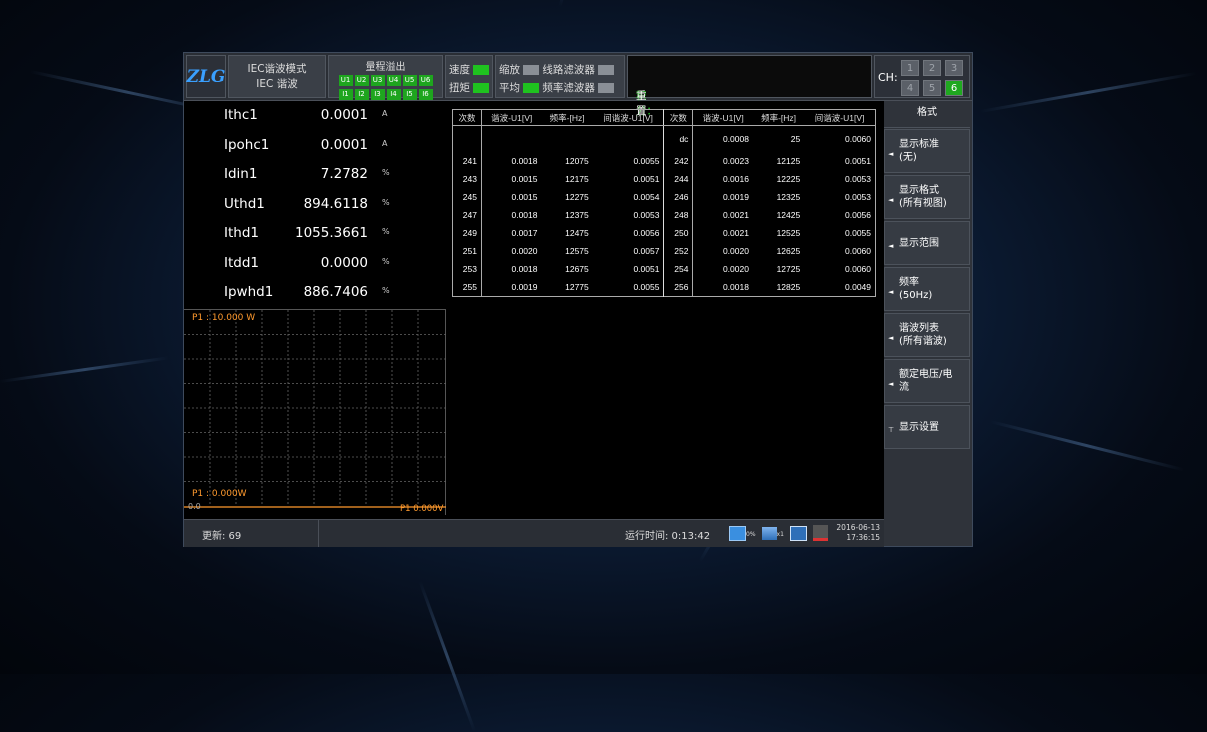 This screenshot has width=1207, height=732. Describe the element at coordinates (858, 196) in the screenshot. I see `table-cell: 0.0053` at that location.